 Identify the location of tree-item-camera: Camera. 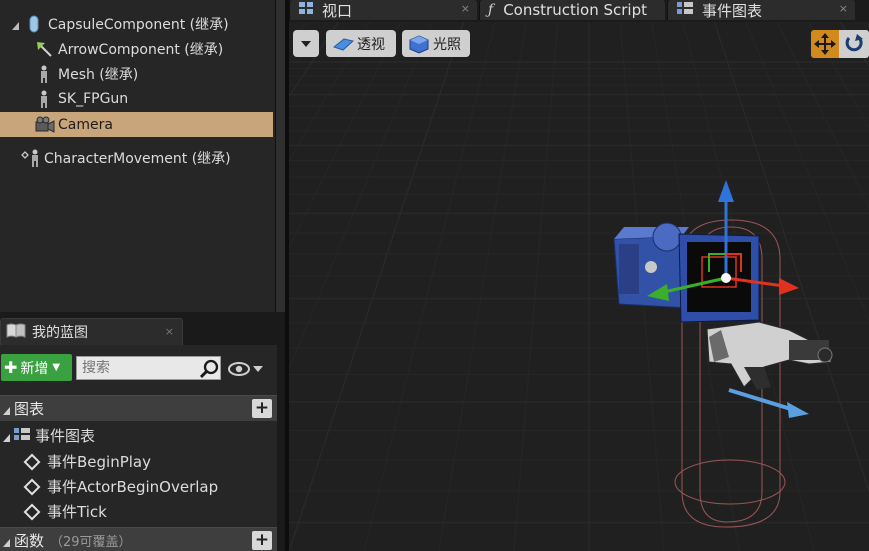
(136, 124).